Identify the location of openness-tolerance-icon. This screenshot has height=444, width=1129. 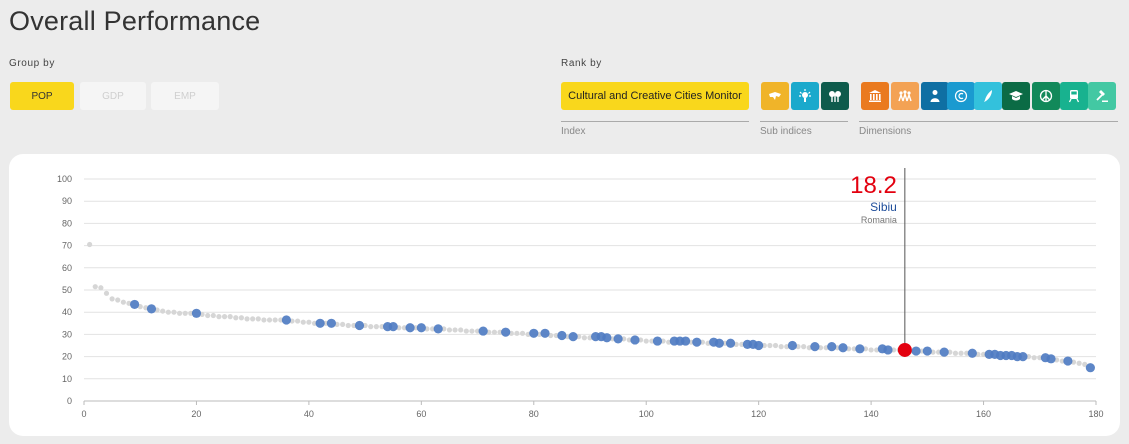
(1046, 96).